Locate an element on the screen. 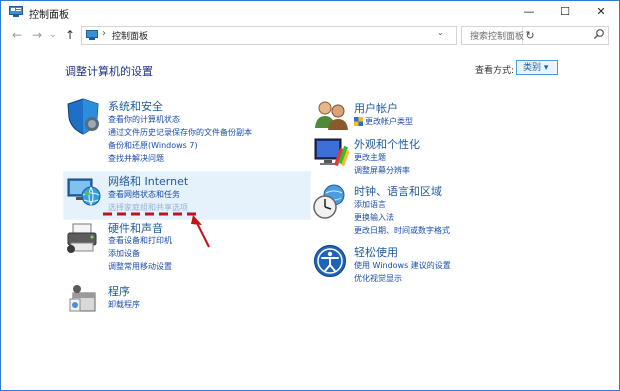 The image size is (620, 391). ease-of-access-title: 轻松使用 is located at coordinates (376, 252).